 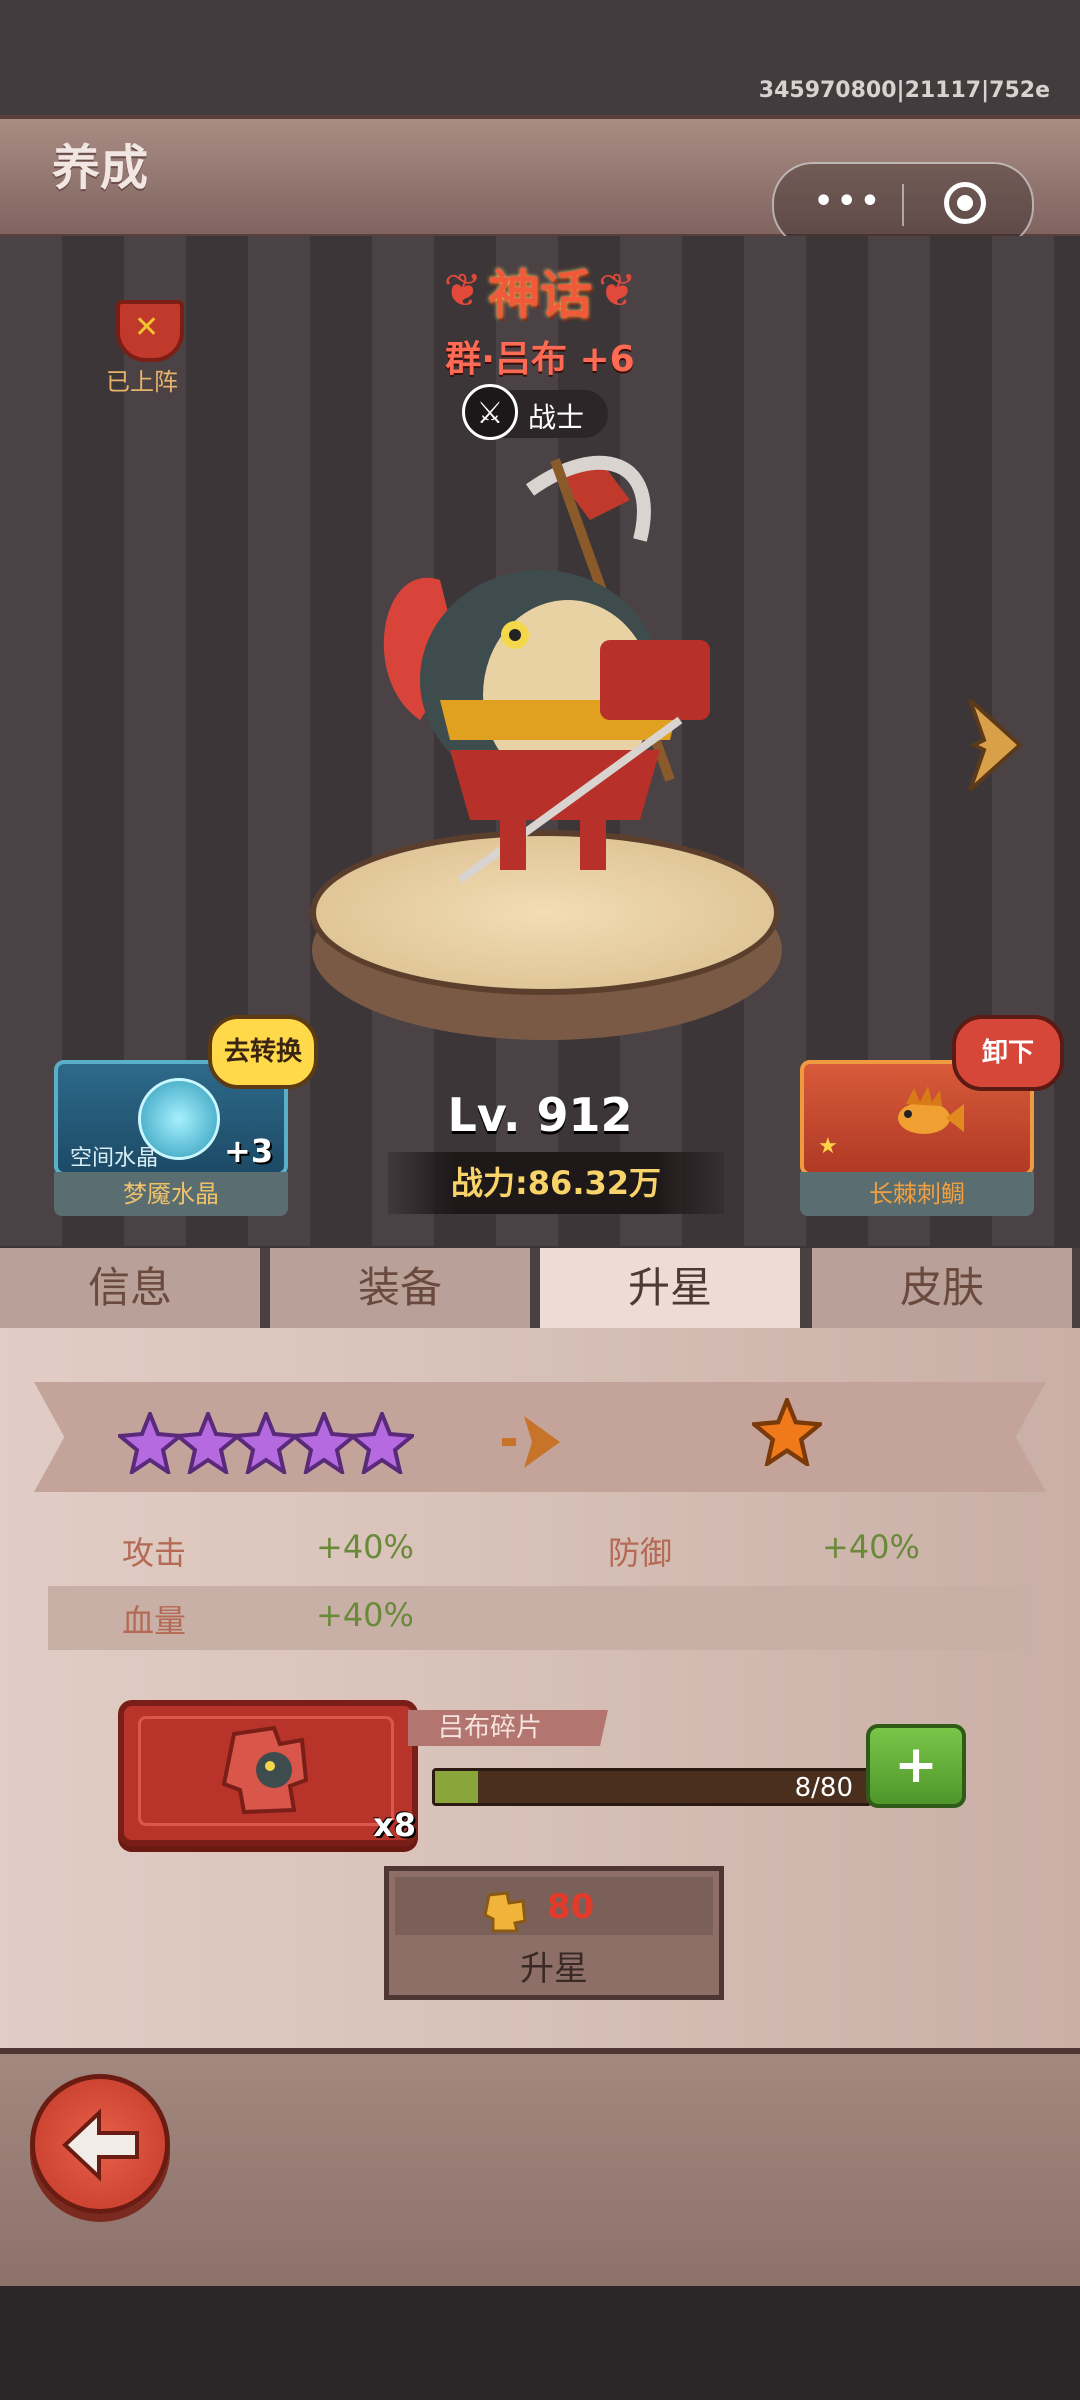 I want to click on bottom-strip, so click(x=540, y=2343).